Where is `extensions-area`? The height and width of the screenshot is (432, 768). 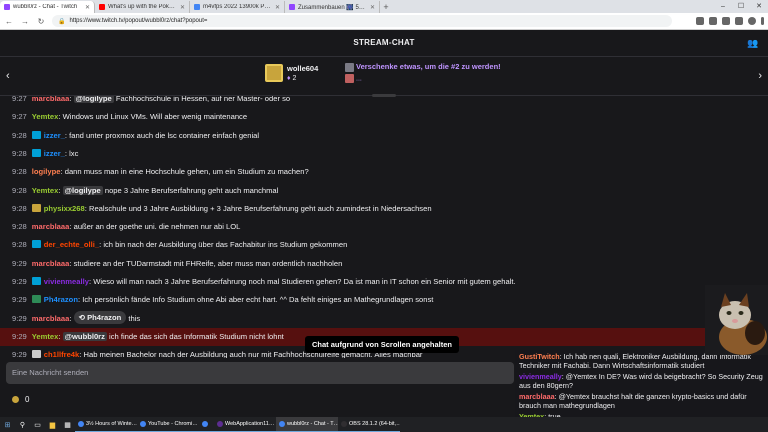 extensions-area is located at coordinates (730, 21).